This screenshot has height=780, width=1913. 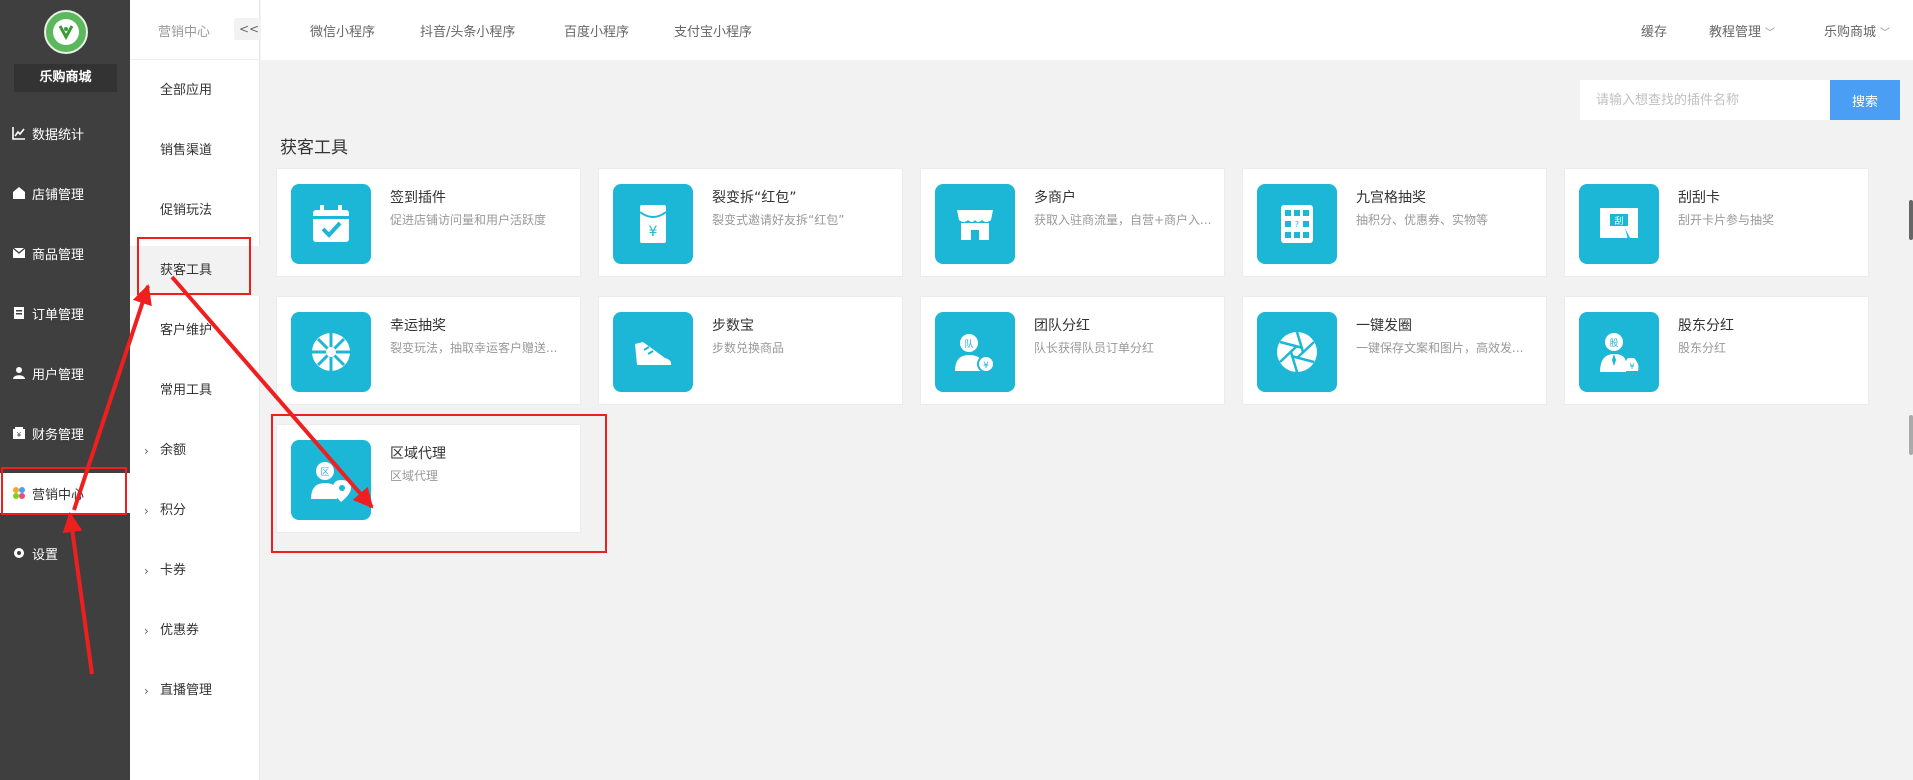 I want to click on shop-name-label: 乐购商城, so click(x=65, y=78).